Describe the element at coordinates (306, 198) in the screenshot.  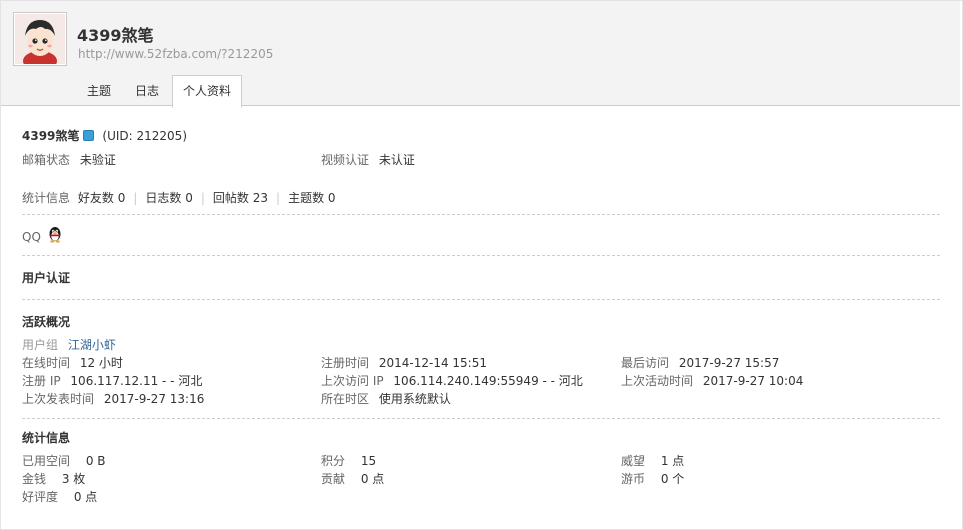
I see `threads-label: 主题数` at that location.